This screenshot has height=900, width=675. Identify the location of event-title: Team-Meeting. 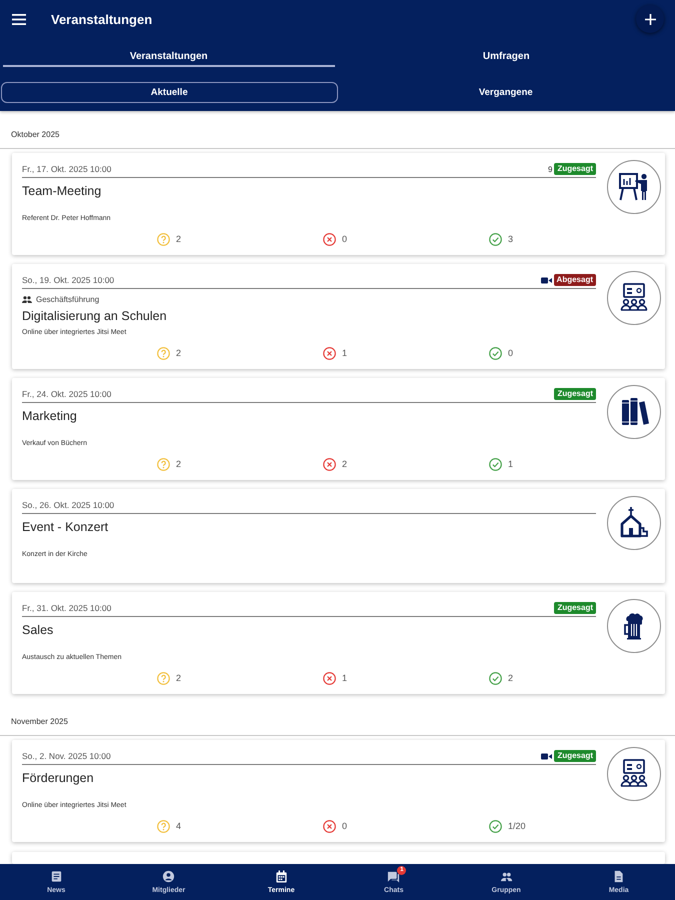
(62, 191).